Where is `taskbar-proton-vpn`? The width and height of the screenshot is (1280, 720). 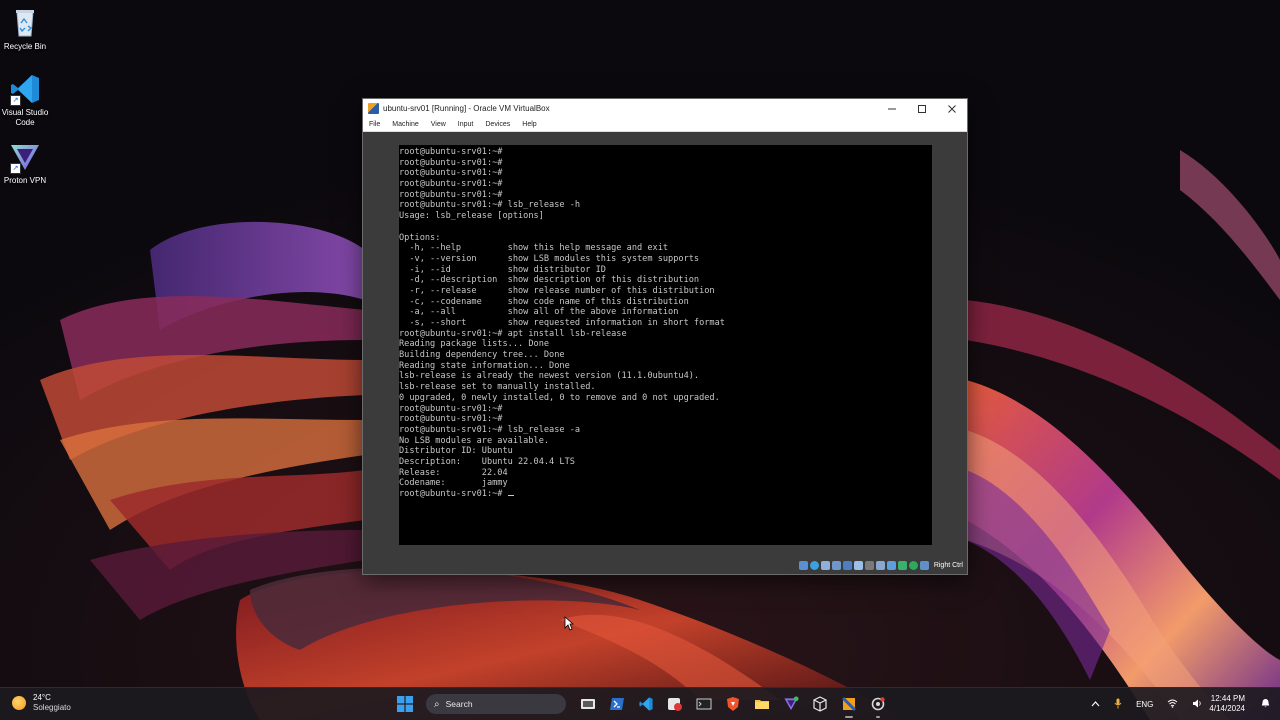 taskbar-proton-vpn is located at coordinates (791, 704).